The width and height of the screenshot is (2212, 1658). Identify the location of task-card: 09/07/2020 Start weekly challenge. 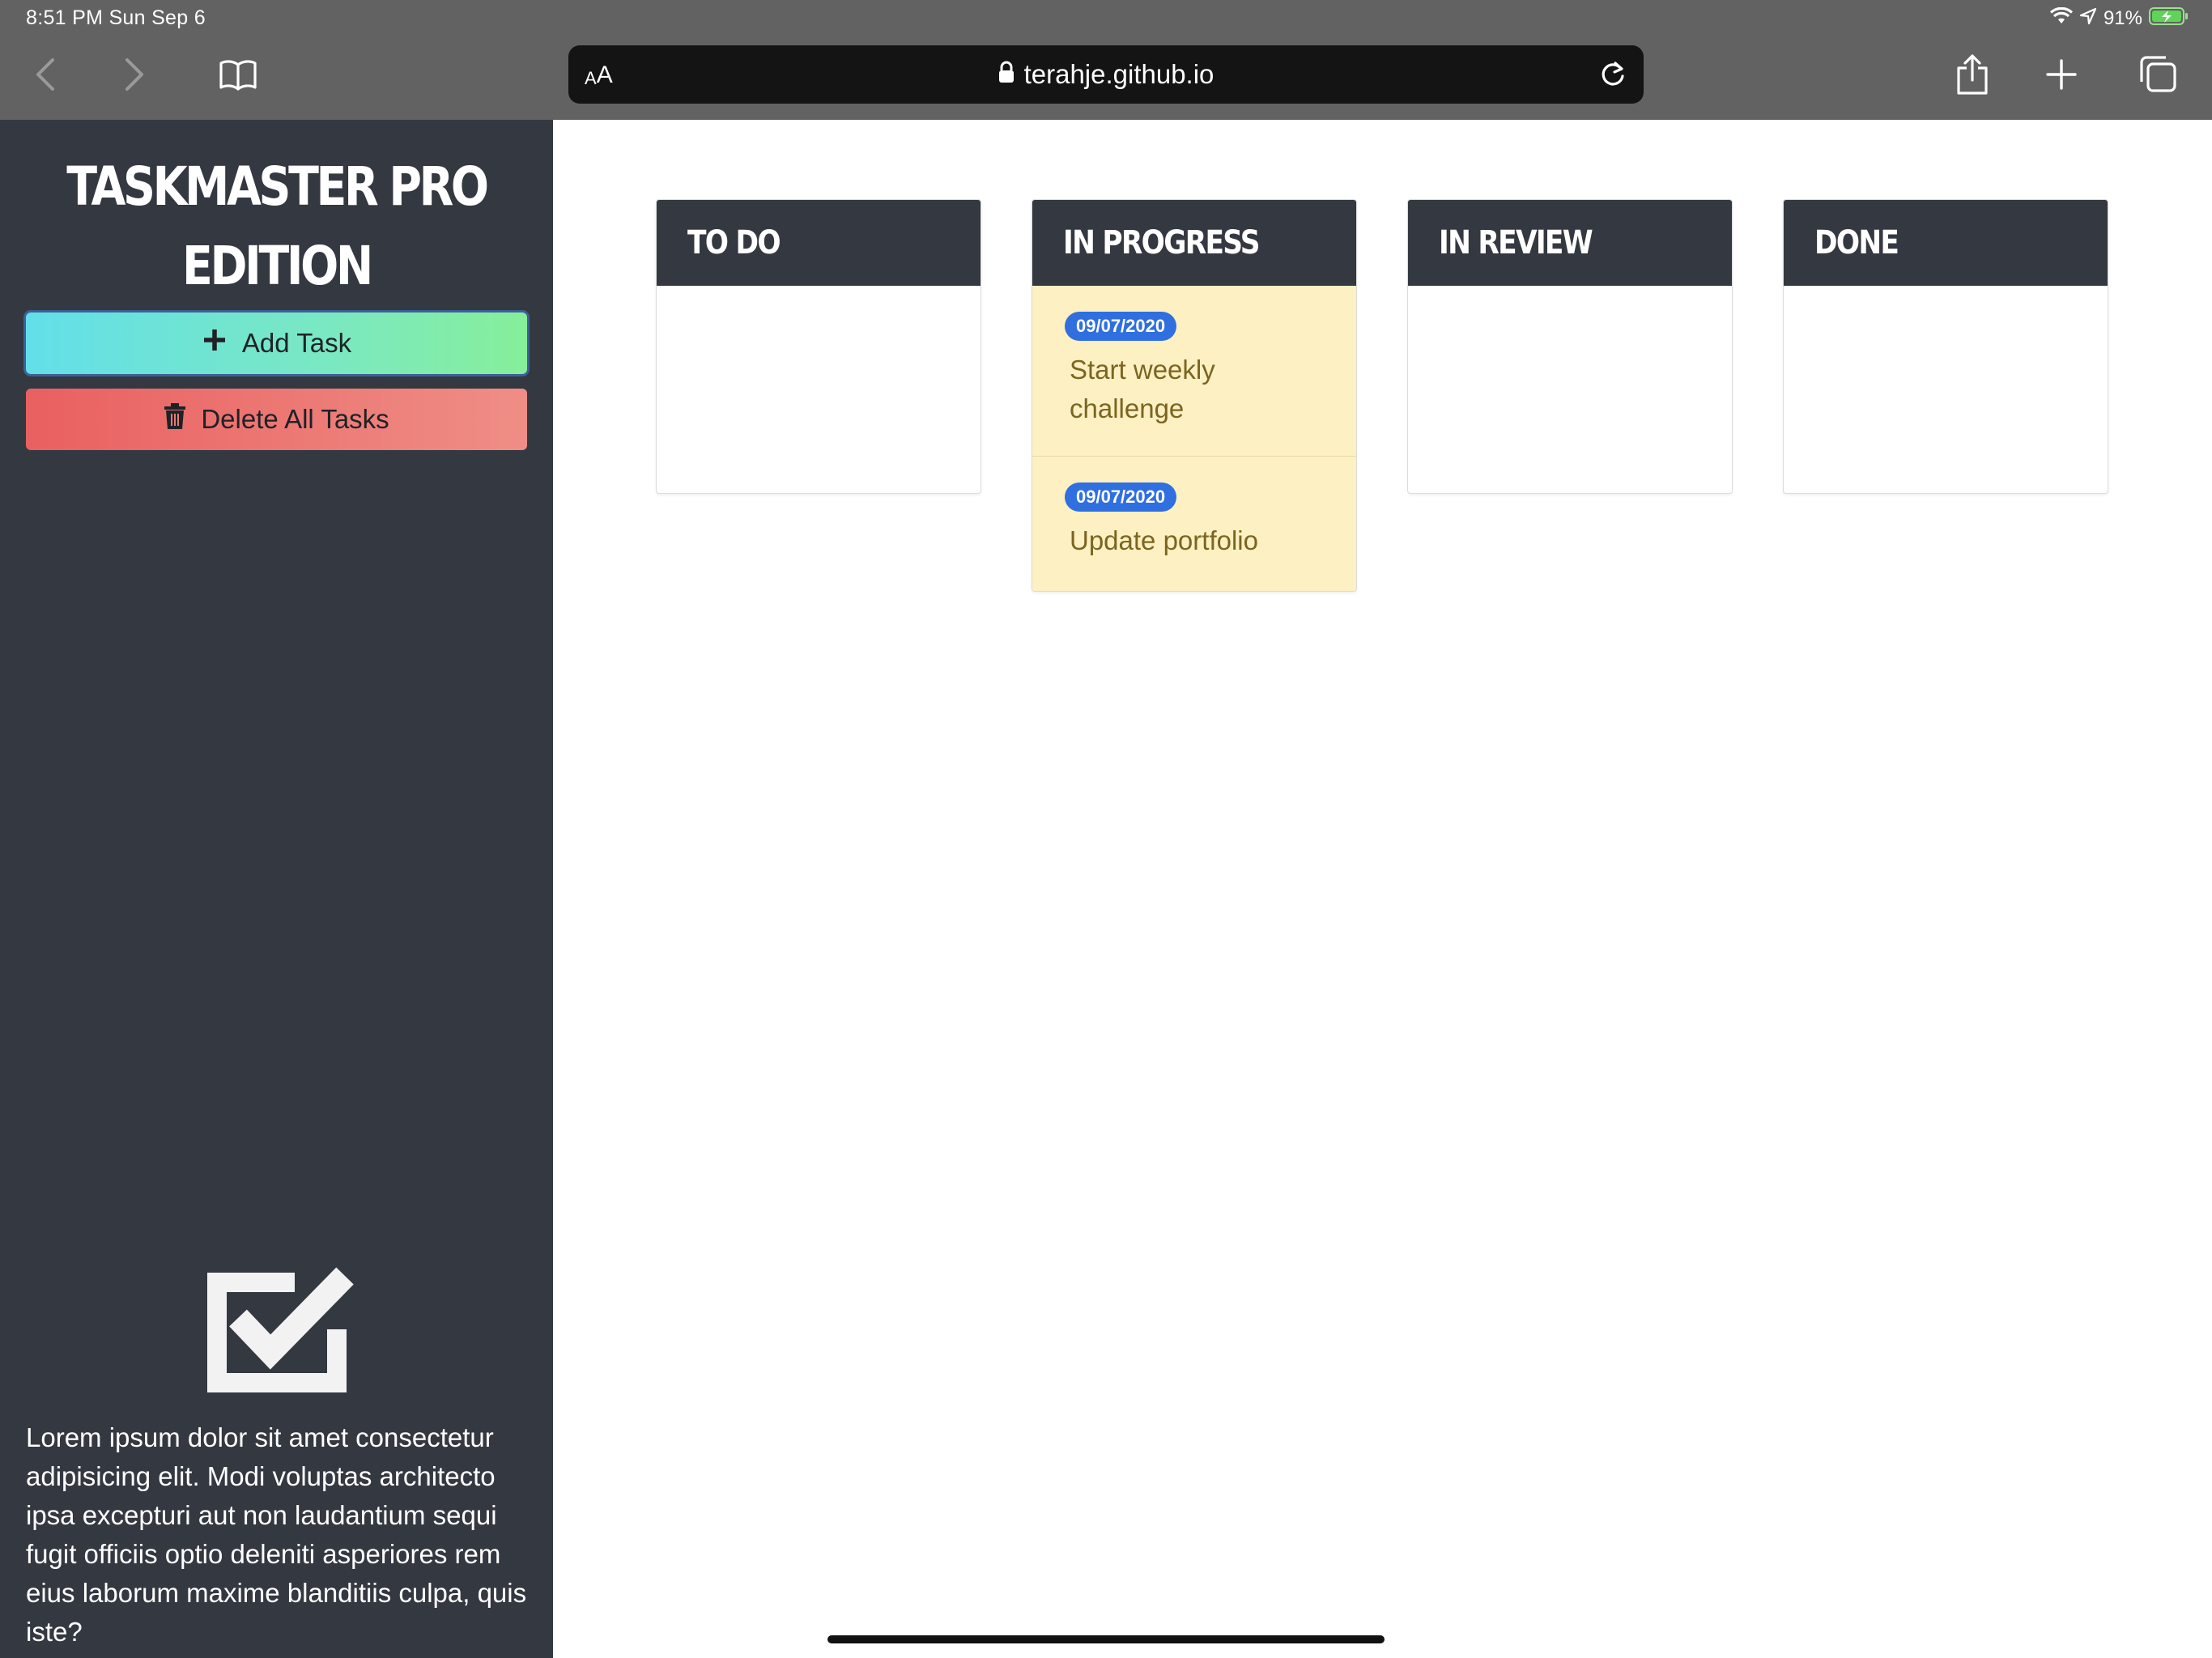
(1194, 371).